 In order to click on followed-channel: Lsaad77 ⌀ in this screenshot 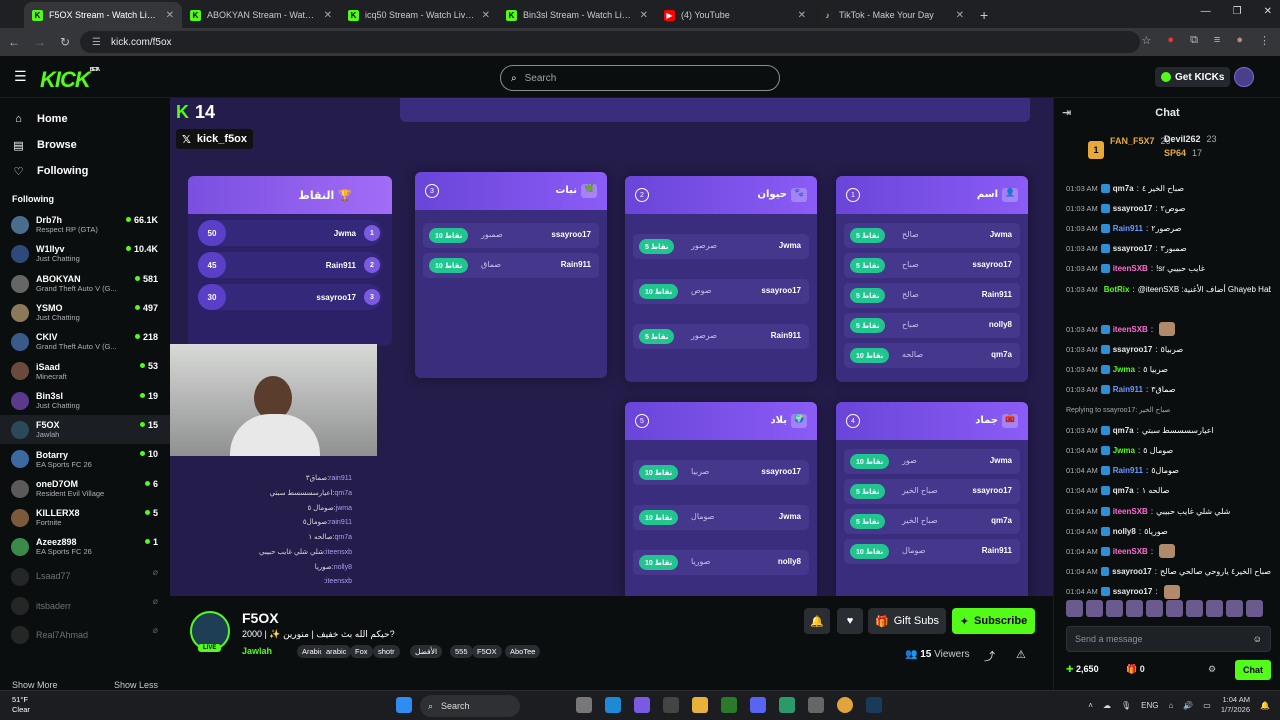, I will do `click(85, 576)`.